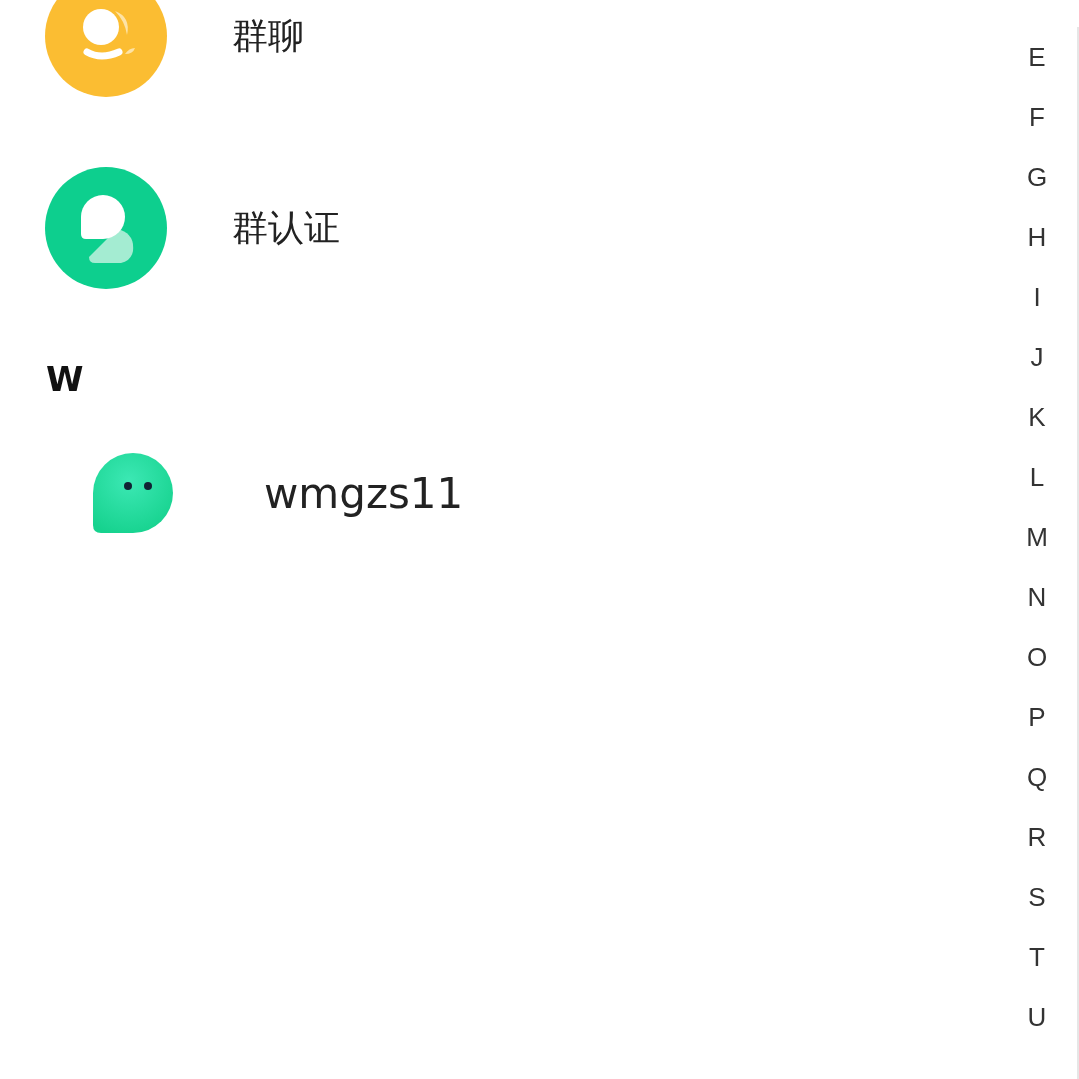 This screenshot has width=1079, height=1079. Describe the element at coordinates (106, 48) in the screenshot. I see `smiley-icon` at that location.